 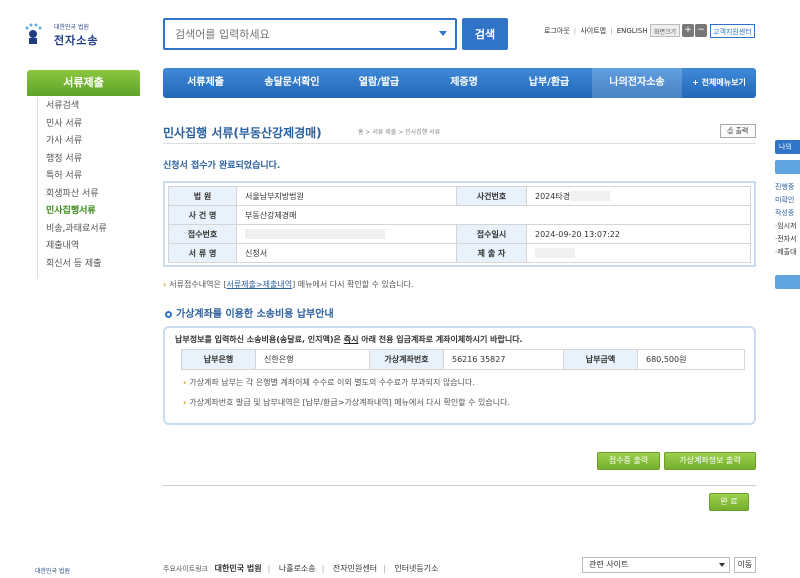 What do you see at coordinates (787, 147) in the screenshot?
I see `right-sidebar-tab: 나의` at bounding box center [787, 147].